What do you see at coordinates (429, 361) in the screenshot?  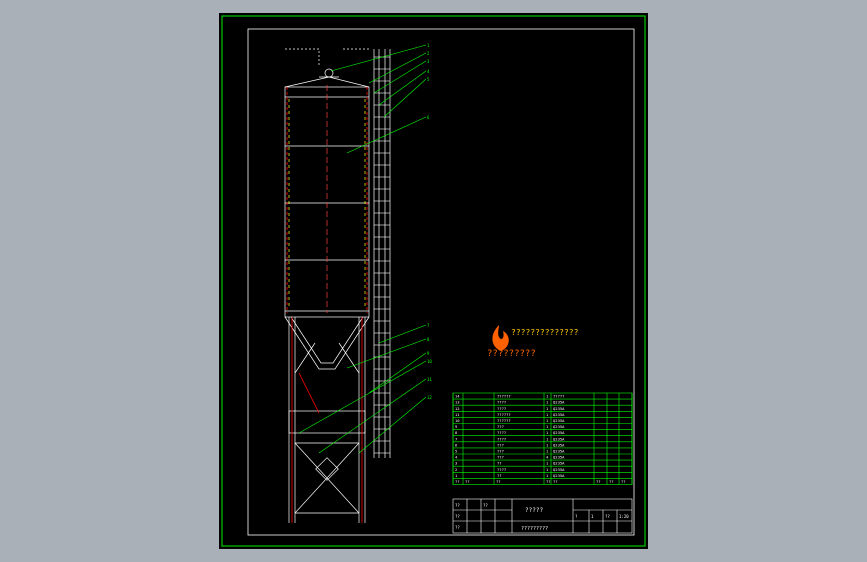 I see `part-balloon: 10` at bounding box center [429, 361].